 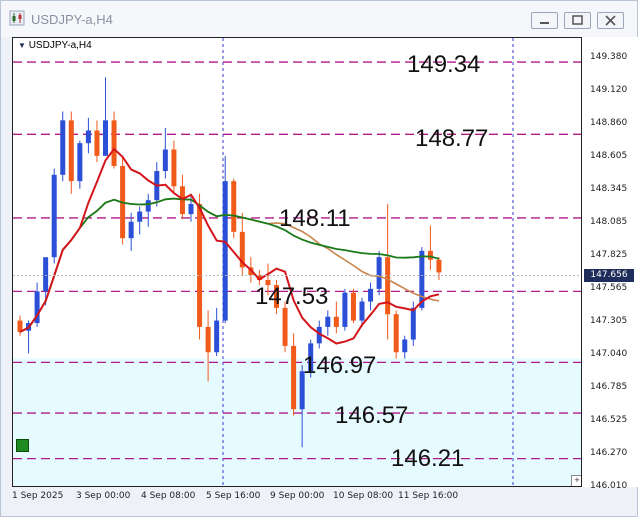 I want to click on price-tick: 148.860, so click(x=609, y=123).